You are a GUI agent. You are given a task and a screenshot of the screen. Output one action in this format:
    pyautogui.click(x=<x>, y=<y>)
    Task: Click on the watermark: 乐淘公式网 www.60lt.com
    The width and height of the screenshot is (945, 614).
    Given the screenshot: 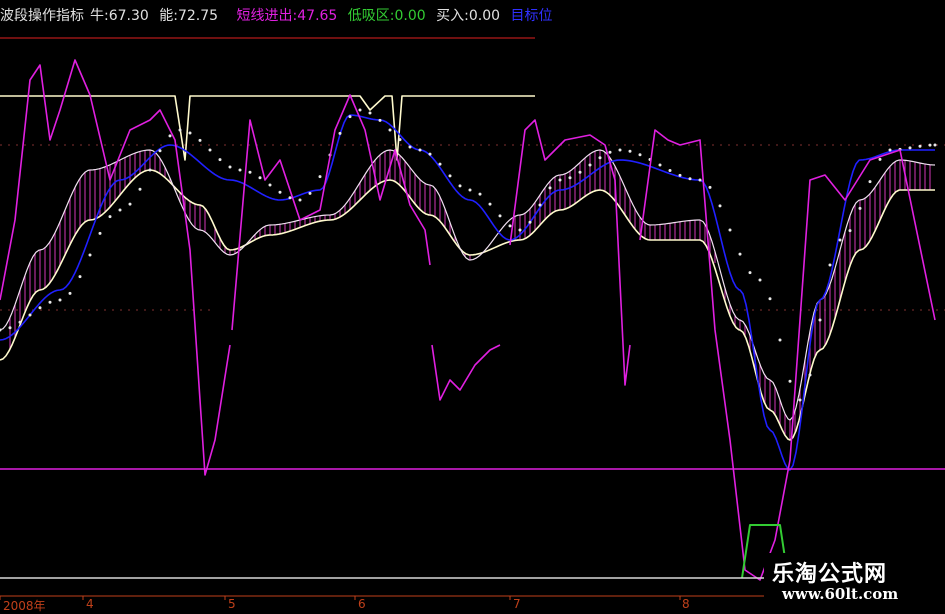 What is the action you would take?
    pyautogui.click(x=854, y=581)
    